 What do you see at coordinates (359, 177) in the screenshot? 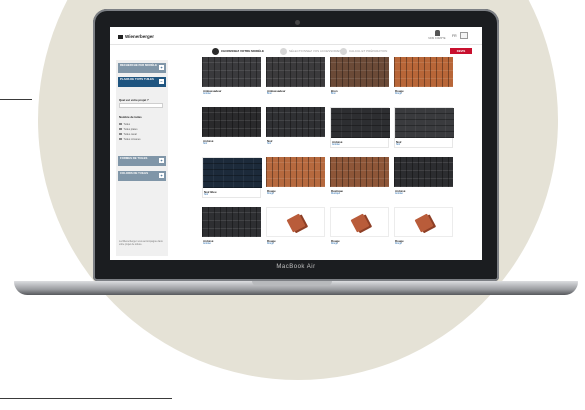
I see `product-card: Rustique Rustique` at bounding box center [359, 177].